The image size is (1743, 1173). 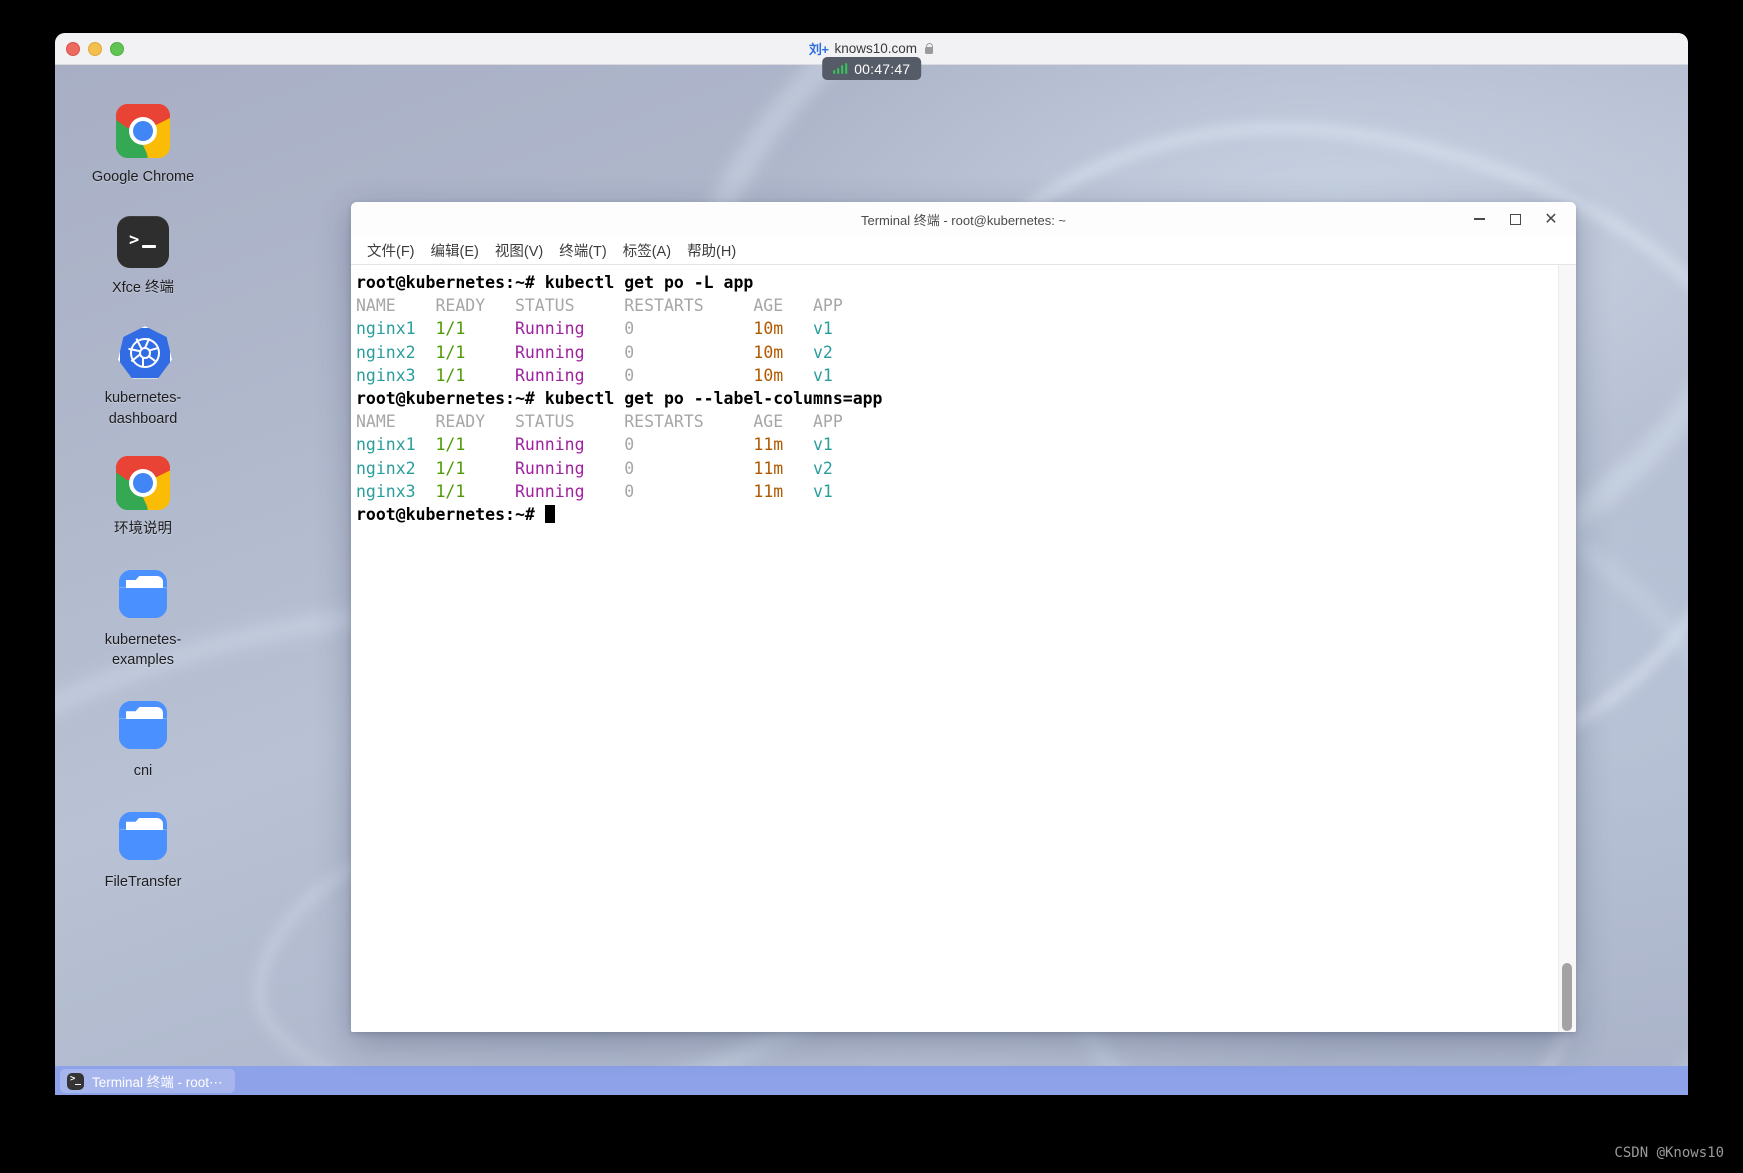 What do you see at coordinates (871, 1080) in the screenshot?
I see `taskbar: Terminal 终端 - root⋯` at bounding box center [871, 1080].